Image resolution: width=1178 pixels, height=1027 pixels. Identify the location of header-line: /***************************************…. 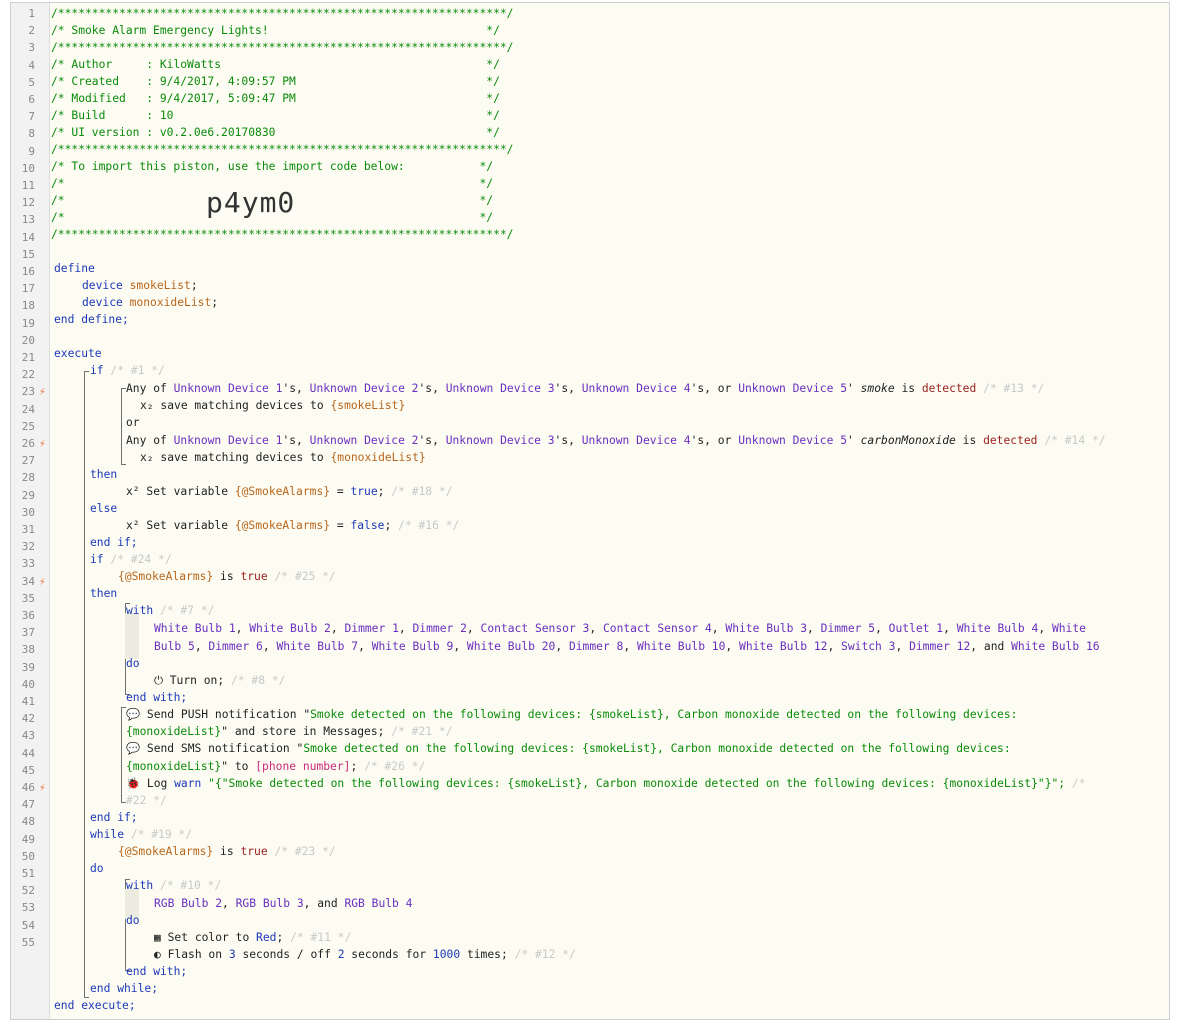
(282, 13).